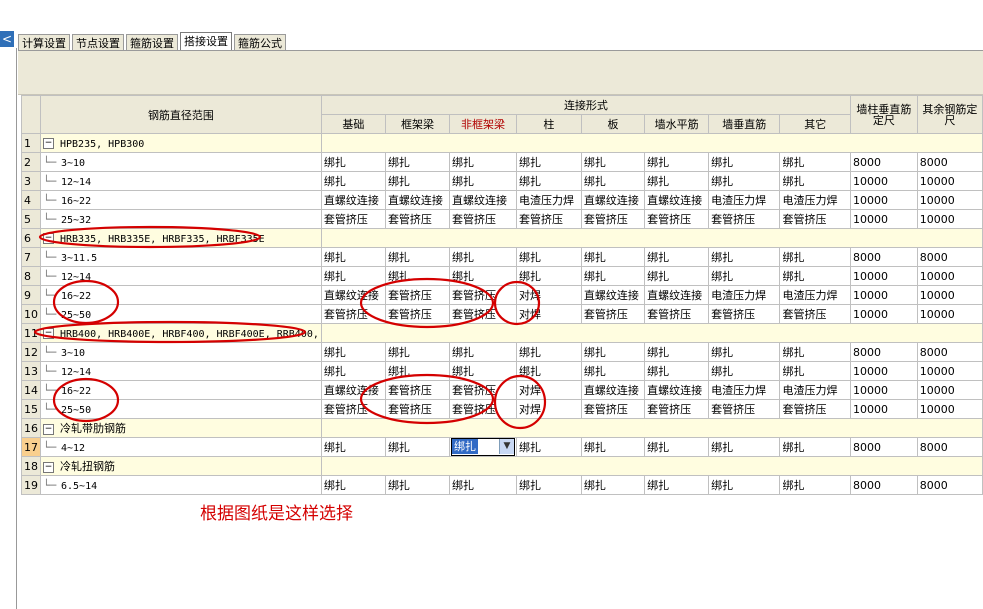 Image resolution: width=983 pixels, height=609 pixels. I want to click on table-row: 12 └─ 3~10 绑扎 绑扎 绑扎 绑扎 绑扎 绑扎 绑扎 绑扎 8000 8000, so click(502, 352).